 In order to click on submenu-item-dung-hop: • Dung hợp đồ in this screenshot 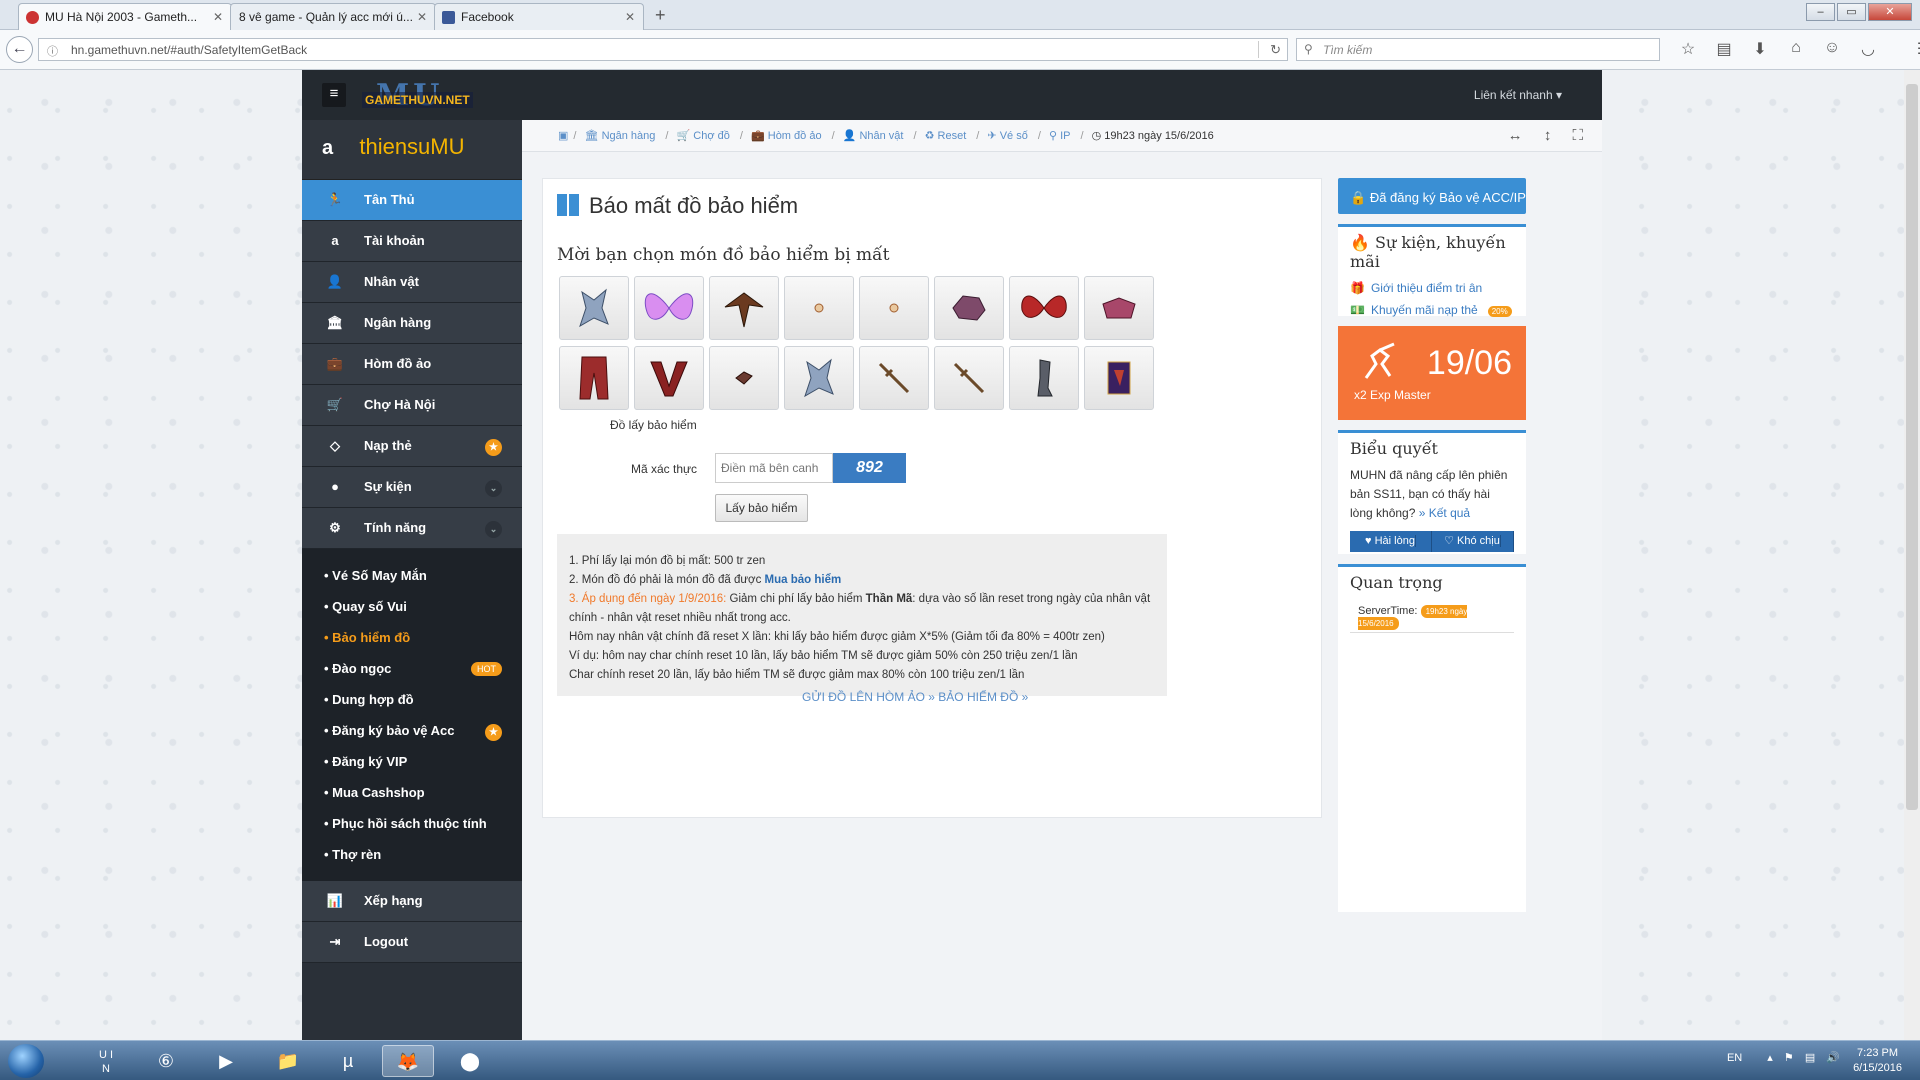, I will do `click(412, 700)`.